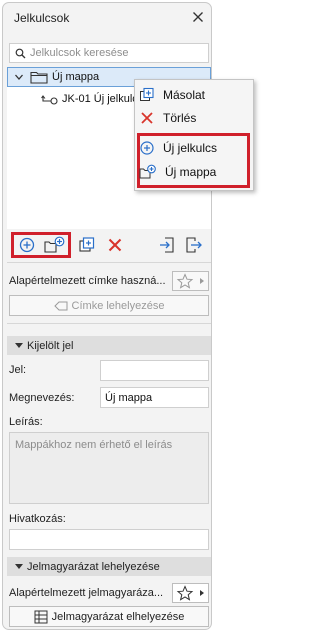  What do you see at coordinates (154, 397) in the screenshot?
I see `name-input: Új mappa` at bounding box center [154, 397].